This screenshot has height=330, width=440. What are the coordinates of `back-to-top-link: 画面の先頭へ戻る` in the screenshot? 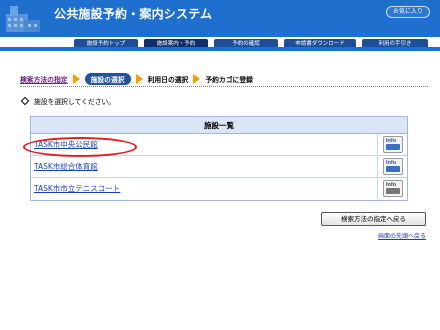 It's located at (402, 235).